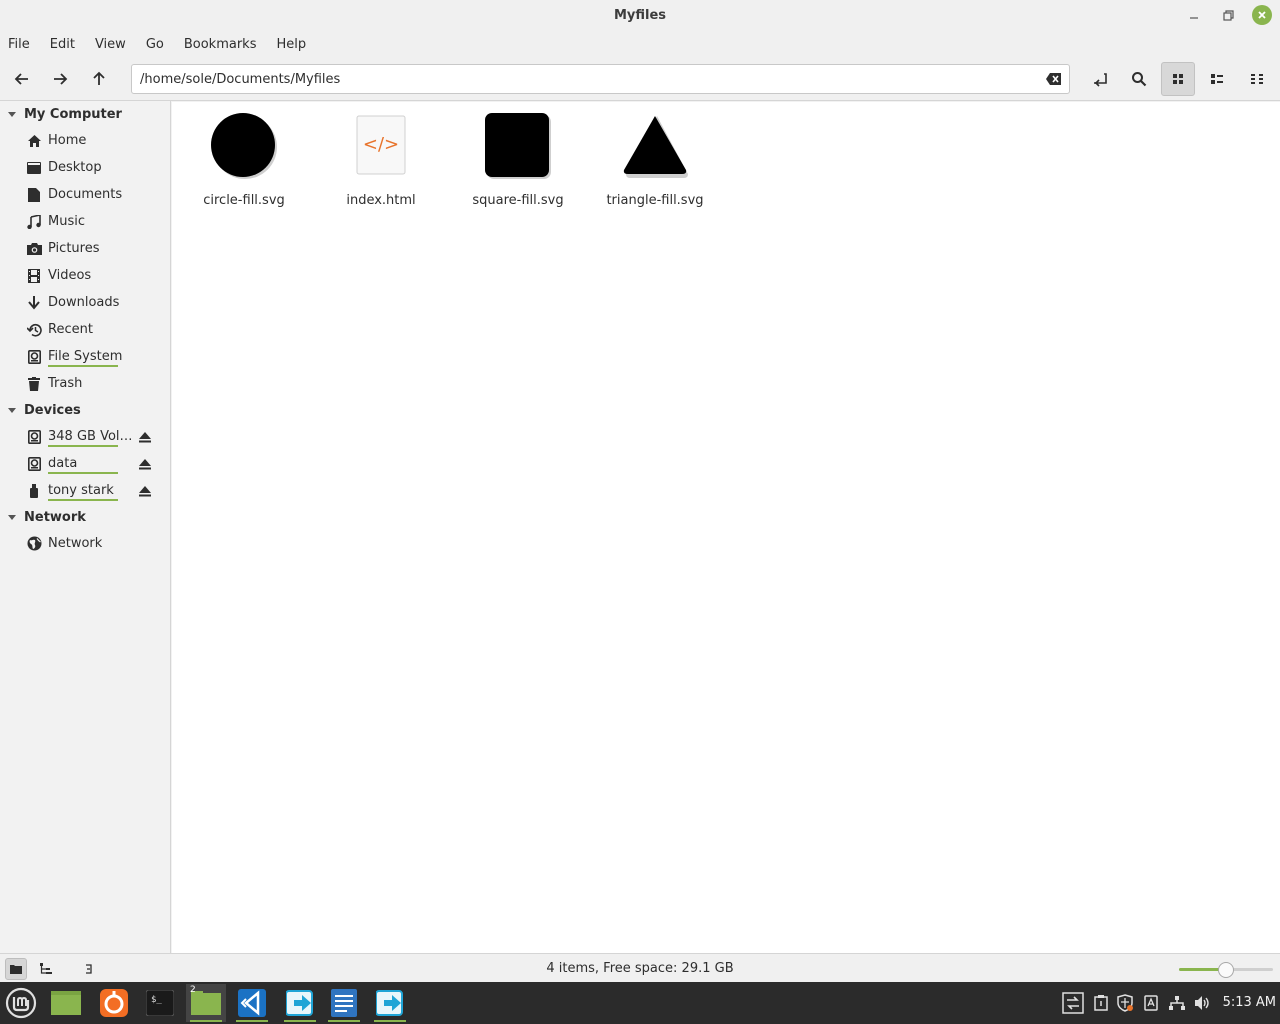  What do you see at coordinates (60, 79) in the screenshot?
I see `forward-button` at bounding box center [60, 79].